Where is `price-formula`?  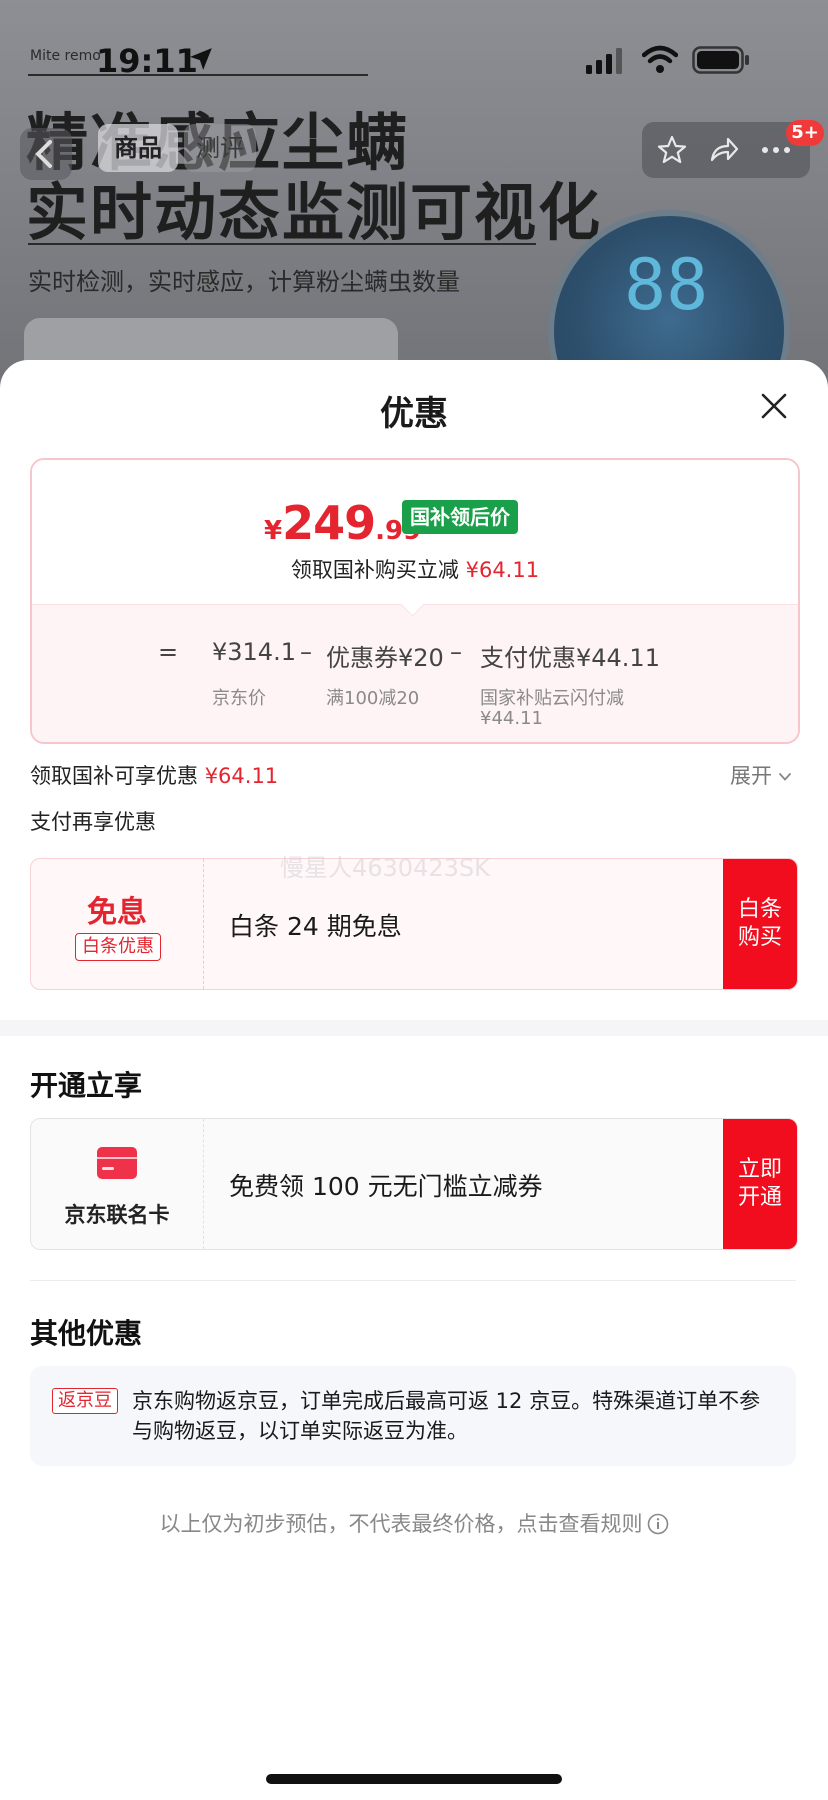 price-formula is located at coordinates (415, 673).